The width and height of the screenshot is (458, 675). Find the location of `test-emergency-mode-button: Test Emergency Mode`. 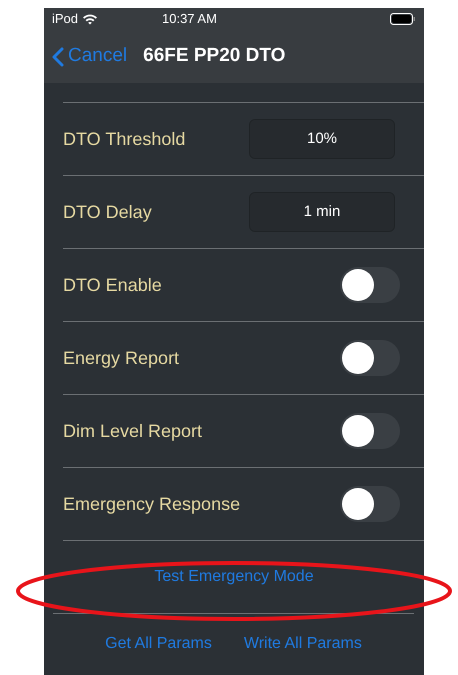

test-emergency-mode-button: Test Emergency Mode is located at coordinates (234, 577).